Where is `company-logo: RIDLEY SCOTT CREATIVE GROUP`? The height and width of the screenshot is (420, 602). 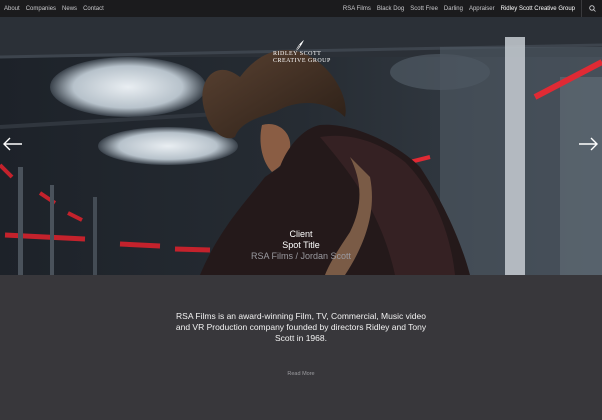 company-logo: RIDLEY SCOTT CREATIVE GROUP is located at coordinates (299, 52).